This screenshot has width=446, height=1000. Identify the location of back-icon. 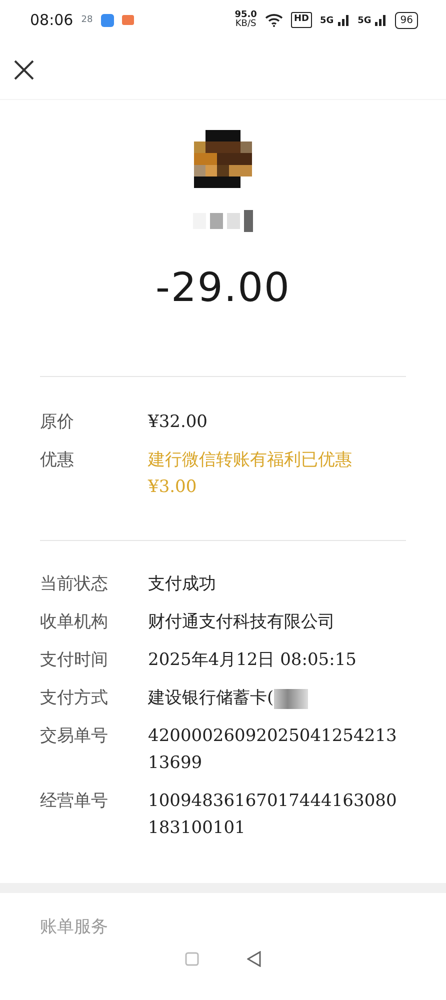
(254, 958).